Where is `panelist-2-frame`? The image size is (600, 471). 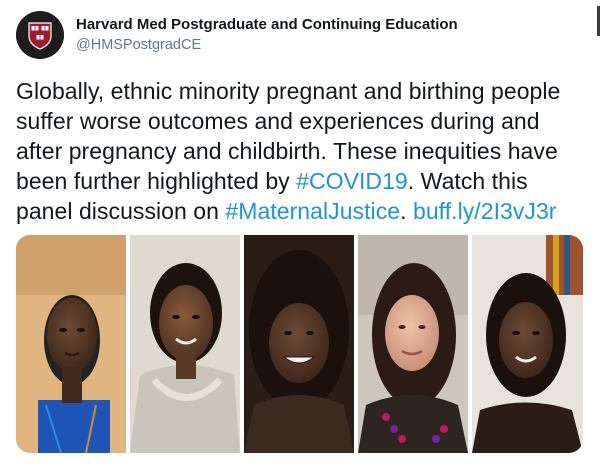 panelist-2-frame is located at coordinates (185, 344).